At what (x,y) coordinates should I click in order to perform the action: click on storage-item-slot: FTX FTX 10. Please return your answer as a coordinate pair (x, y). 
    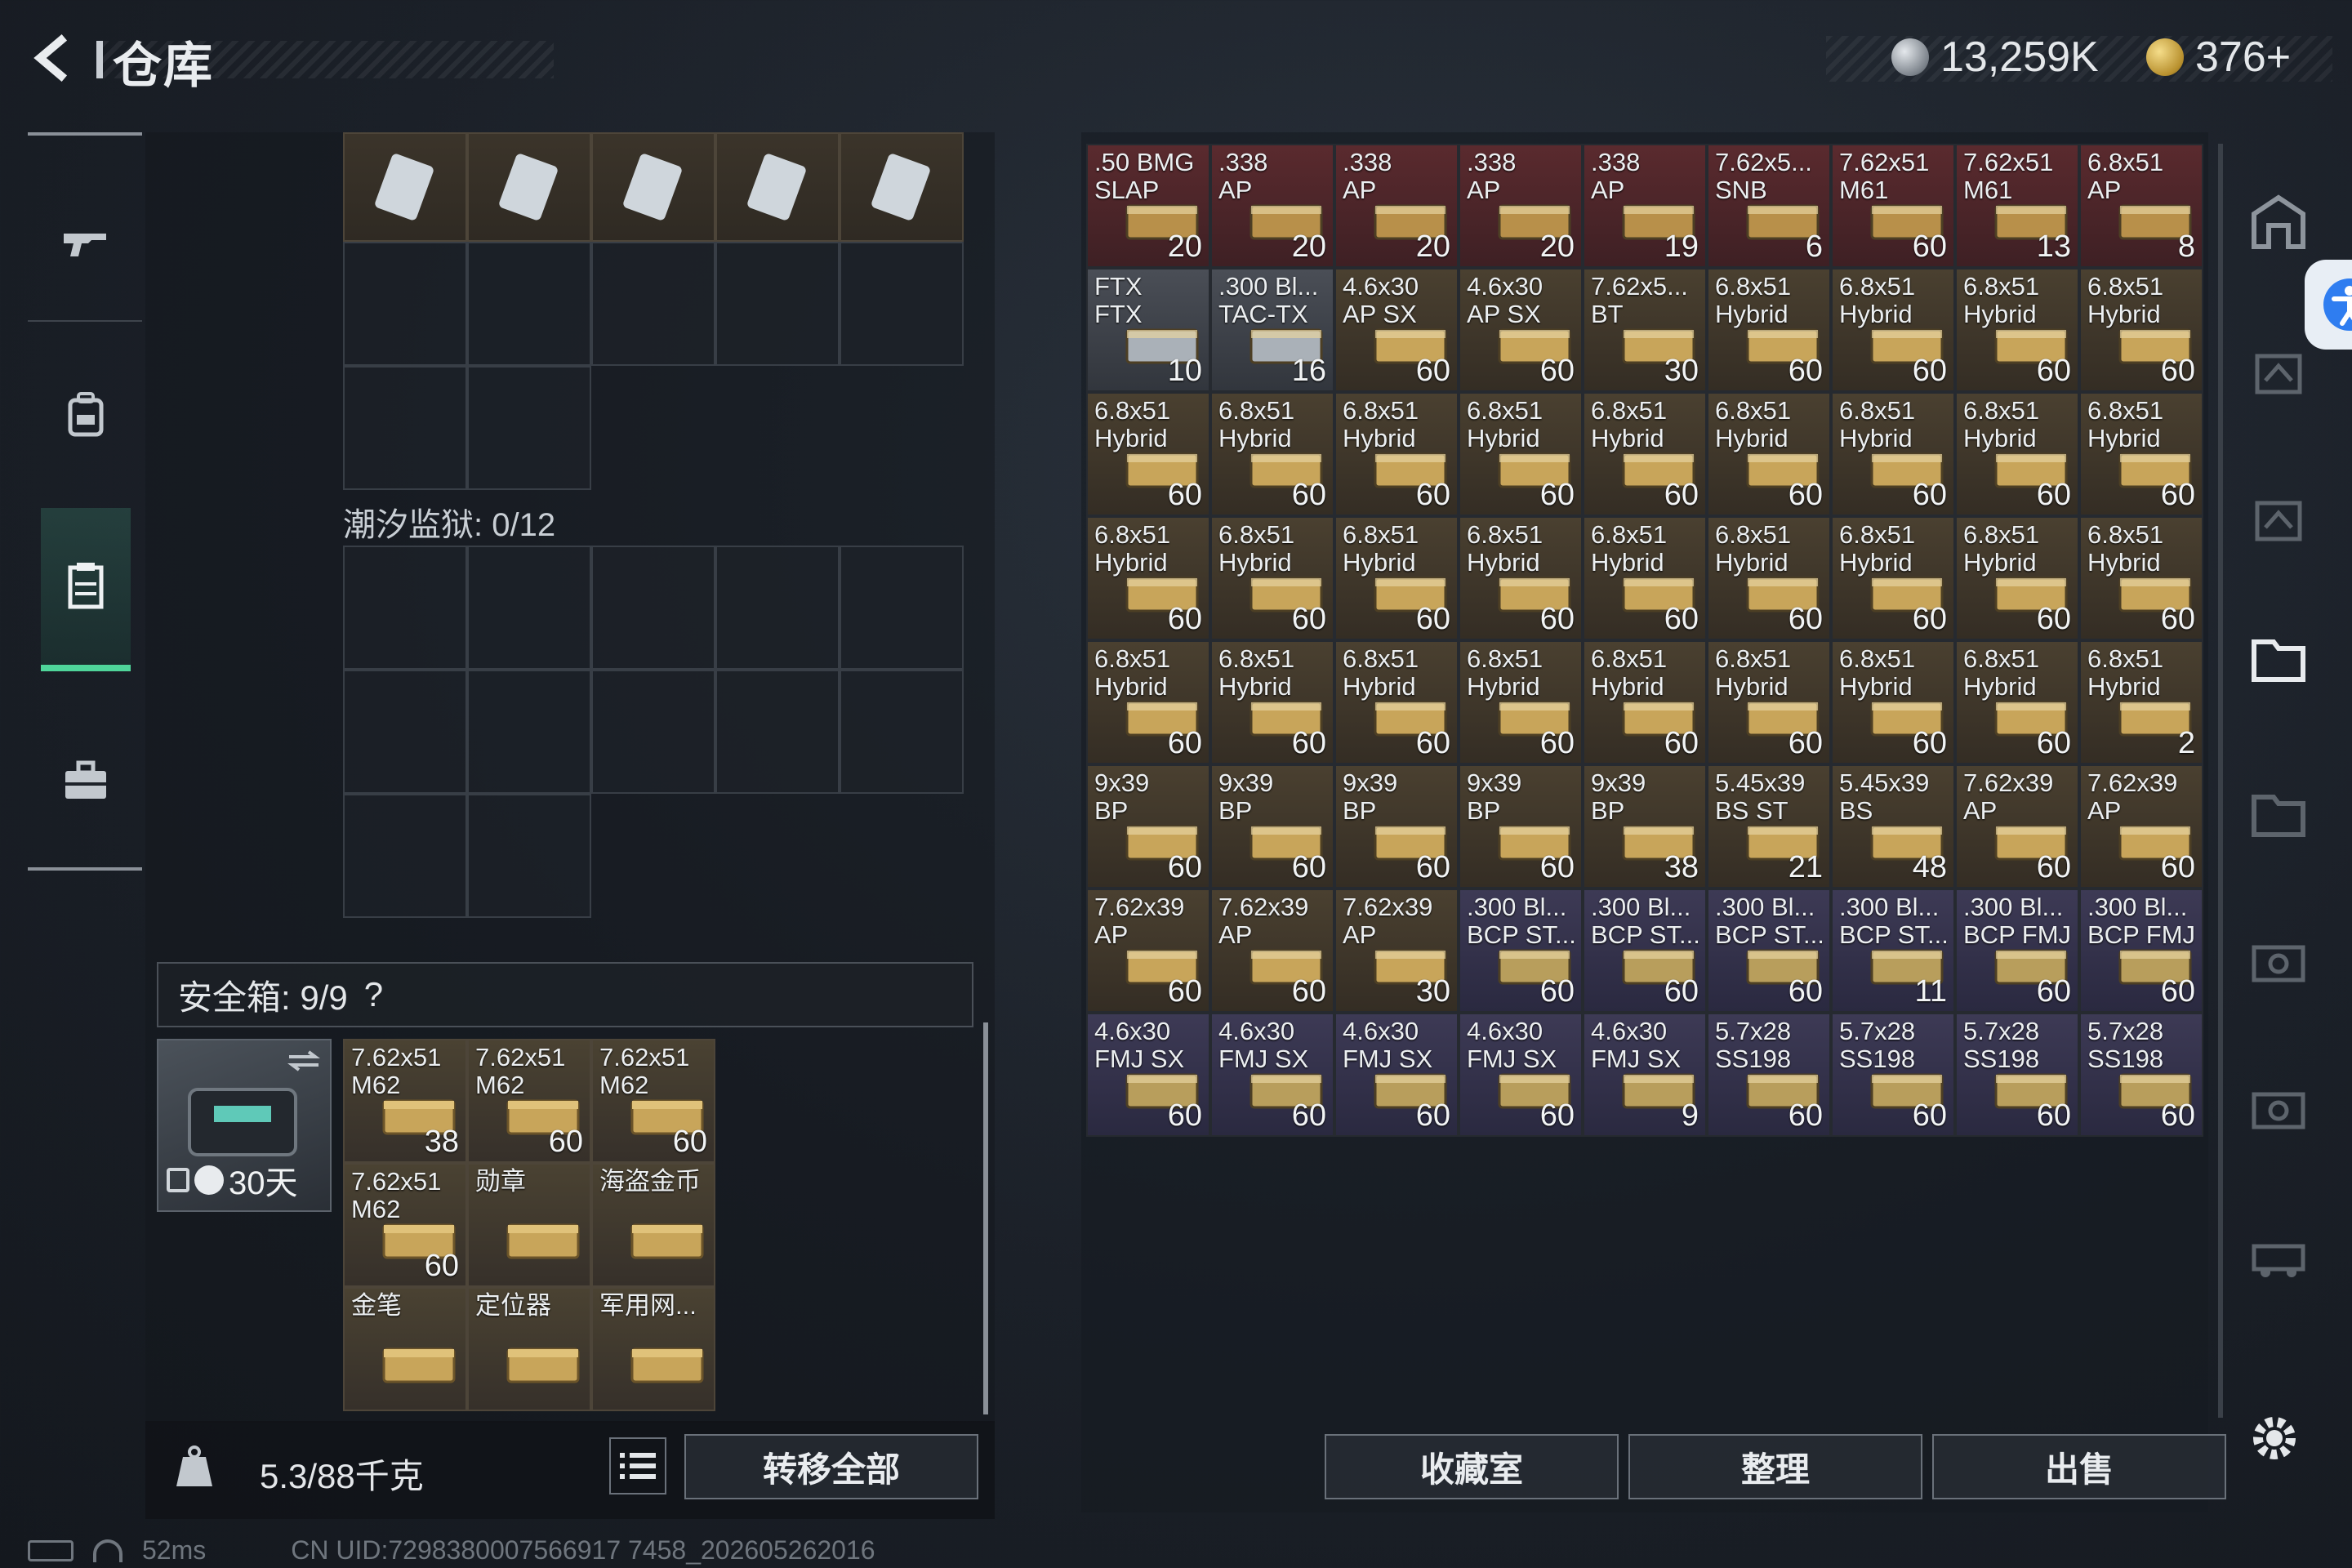
    Looking at the image, I should click on (1148, 330).